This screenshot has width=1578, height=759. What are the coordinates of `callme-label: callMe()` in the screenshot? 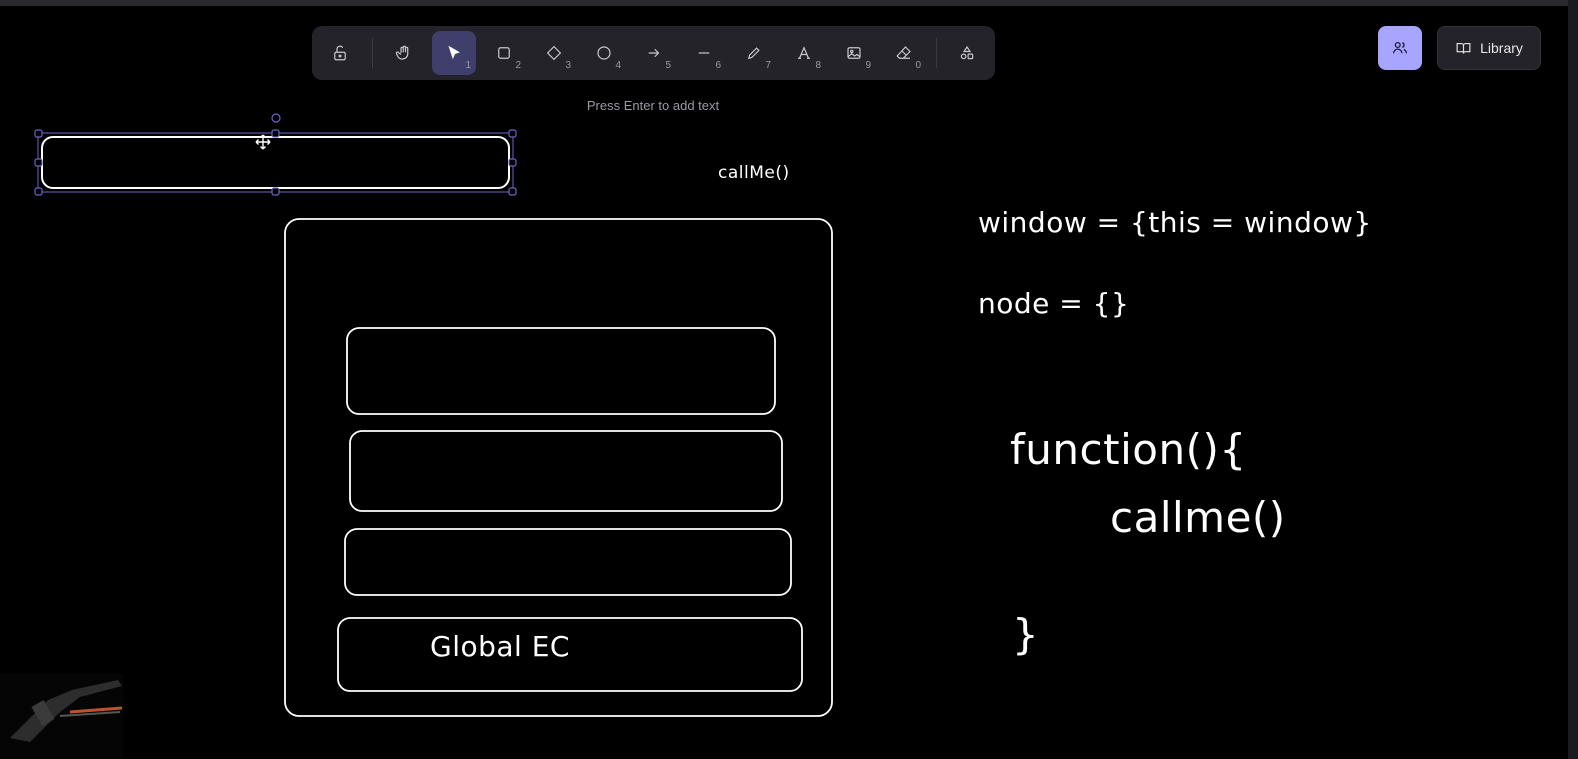 It's located at (754, 173).